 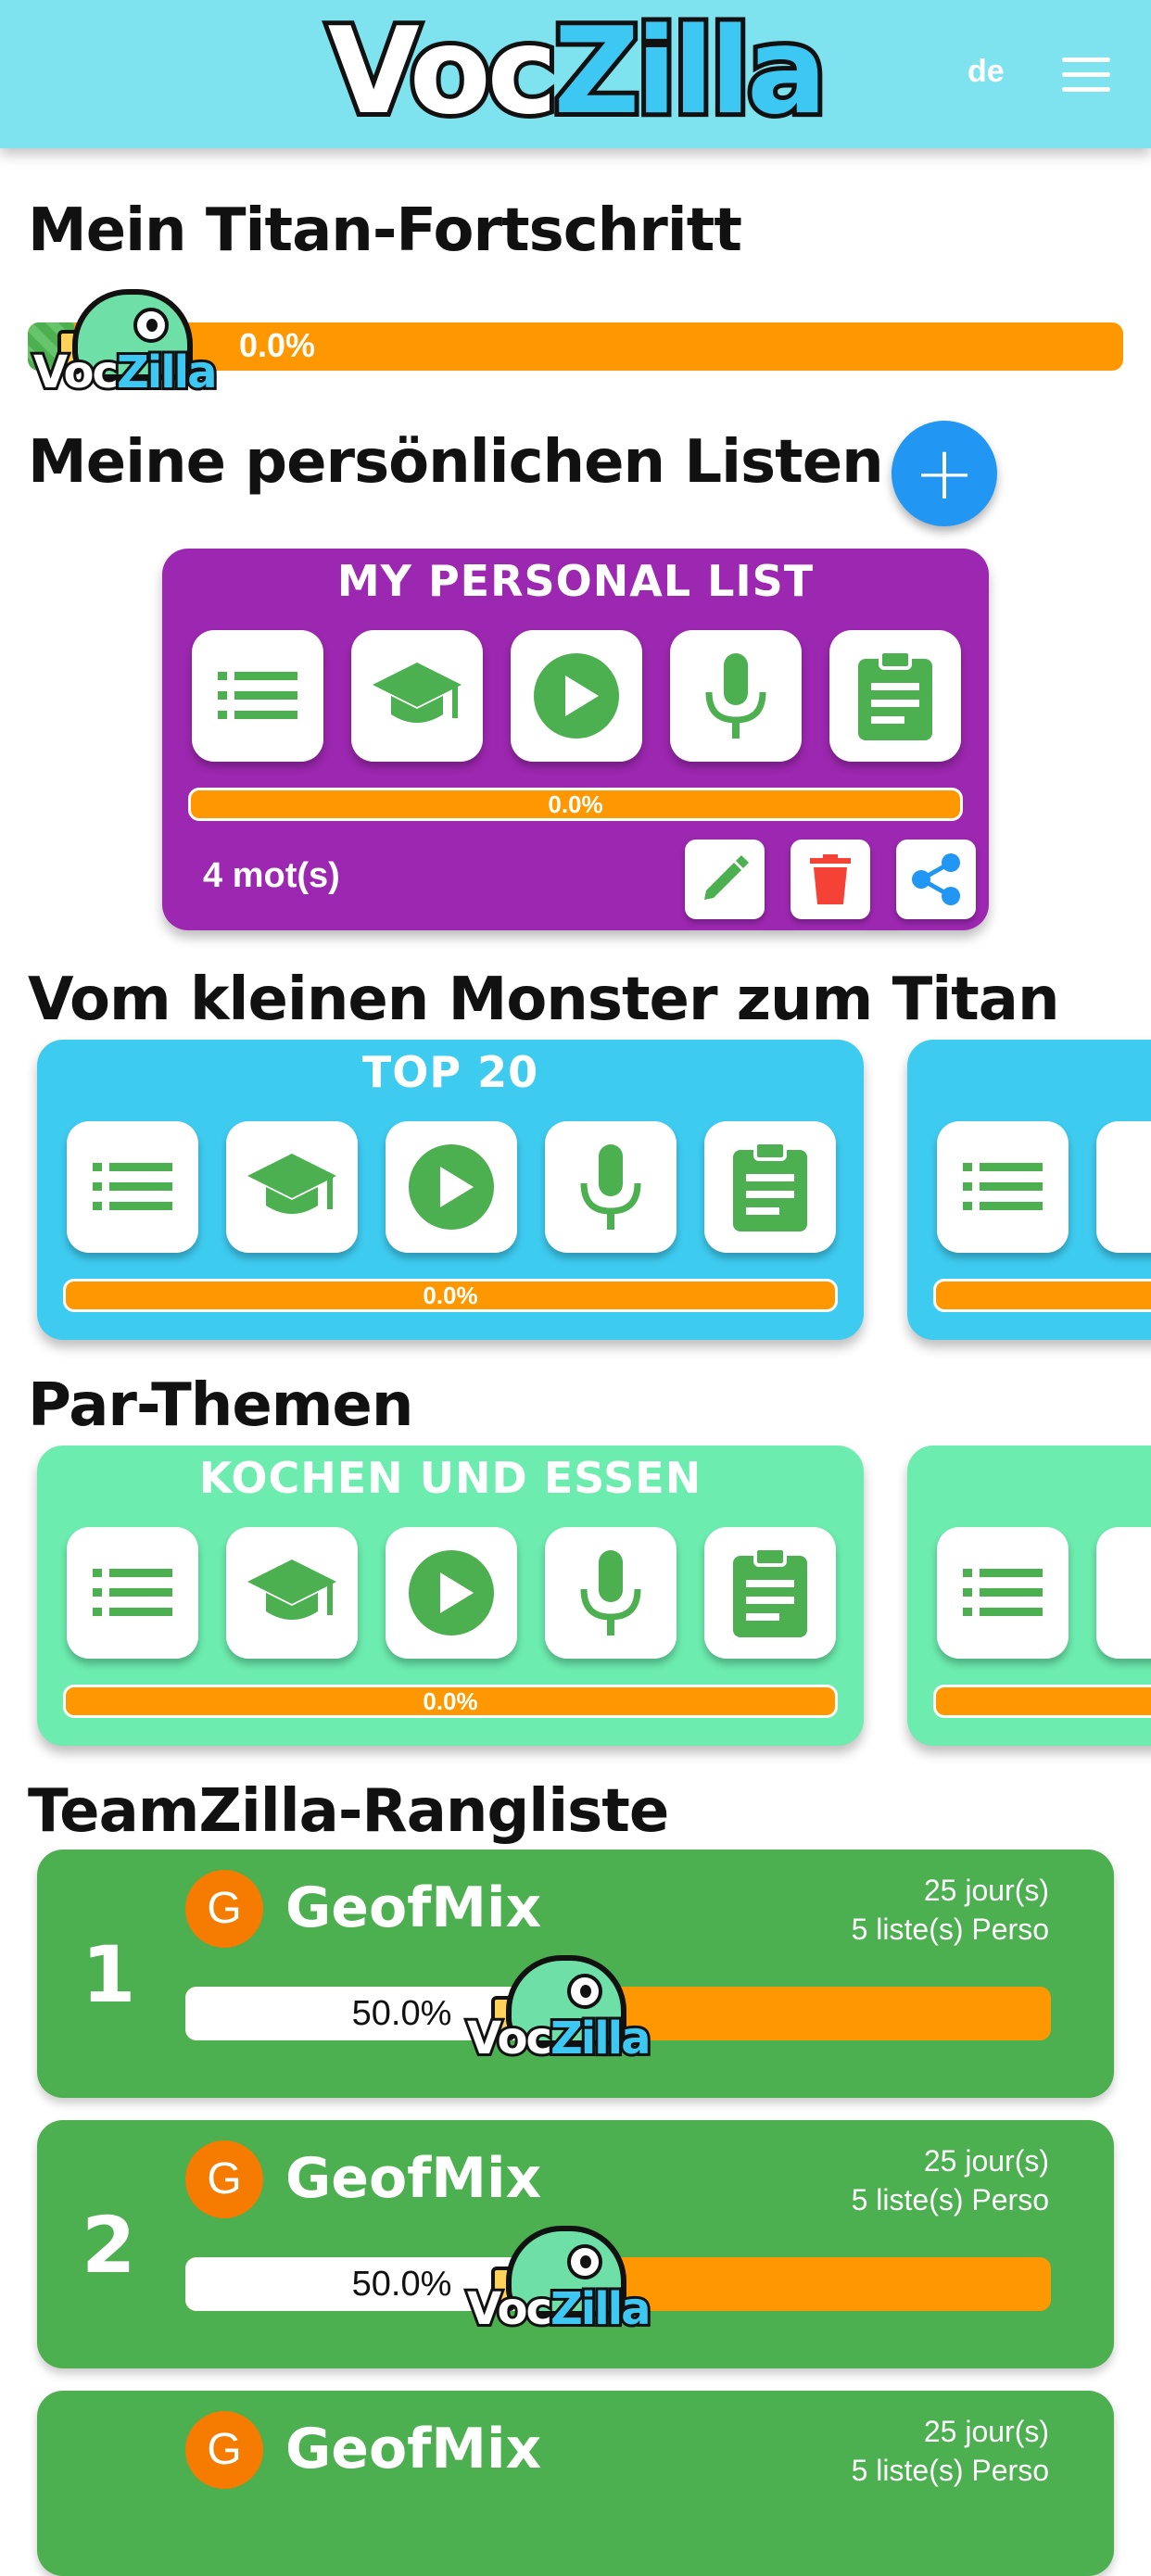 I want to click on app-header: VocZilla de, so click(x=575, y=74).